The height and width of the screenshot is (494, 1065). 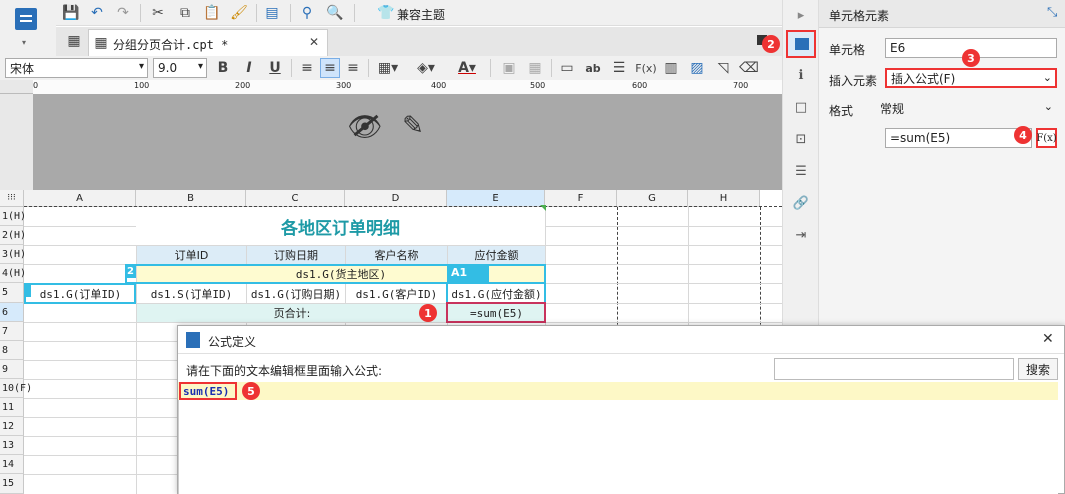 I want to click on insert-paragraph-icon: ☰, so click(x=619, y=68).